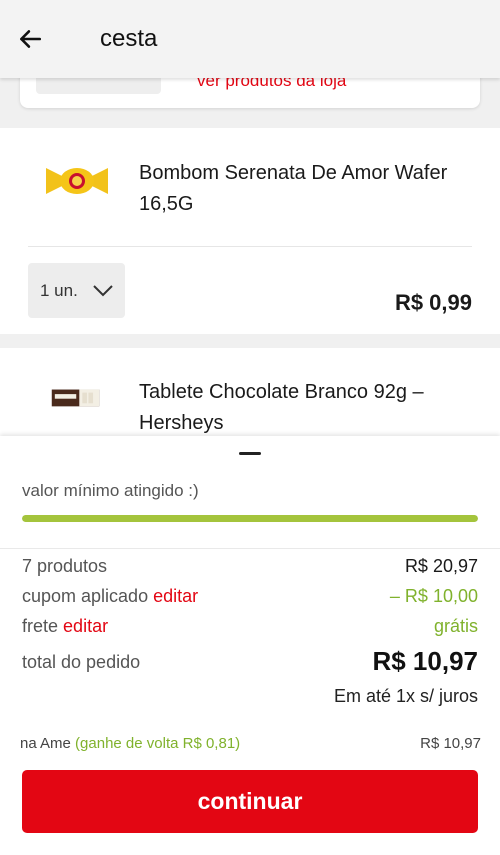 This screenshot has width=500, height=855. What do you see at coordinates (250, 743) in the screenshot?
I see `ame-cashback-row: na Ame (ganhe de volta R$ 0,81) R$ 10,97` at bounding box center [250, 743].